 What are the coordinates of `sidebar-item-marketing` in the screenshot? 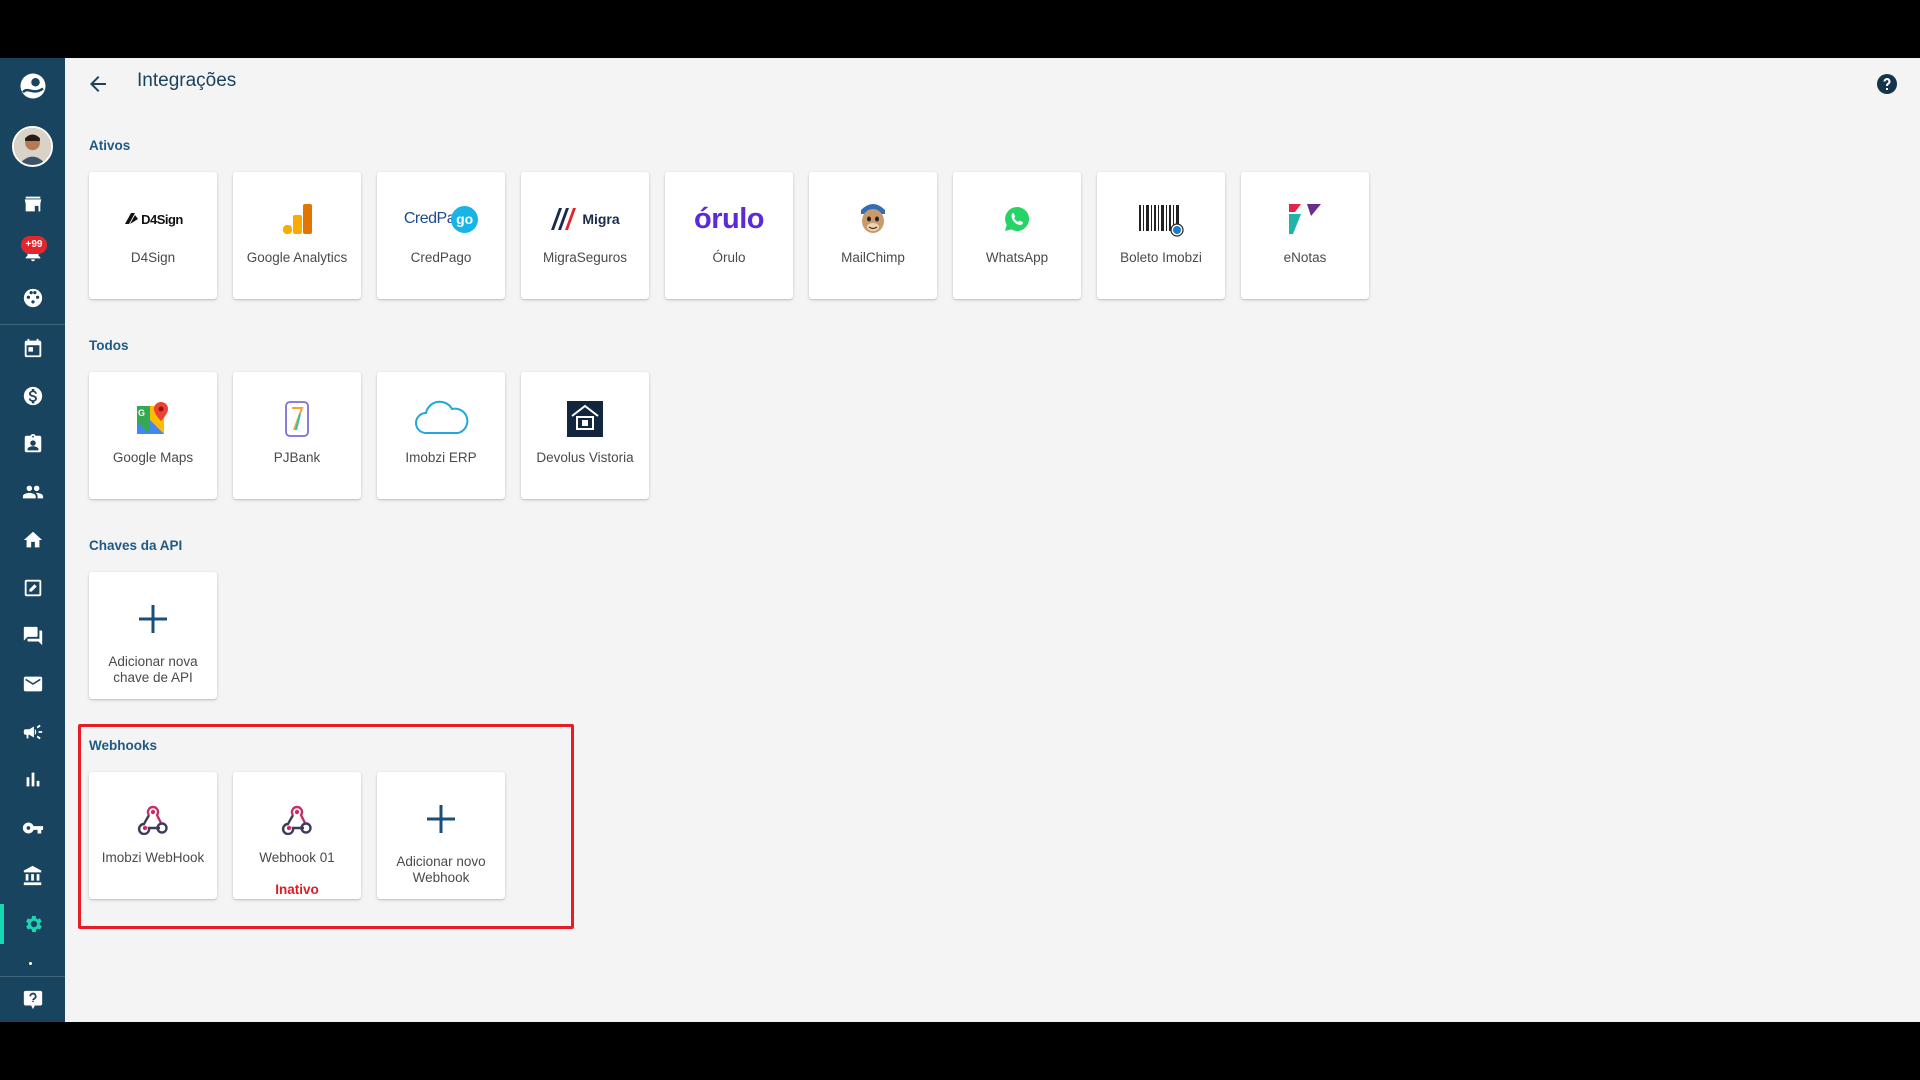 It's located at (32, 732).